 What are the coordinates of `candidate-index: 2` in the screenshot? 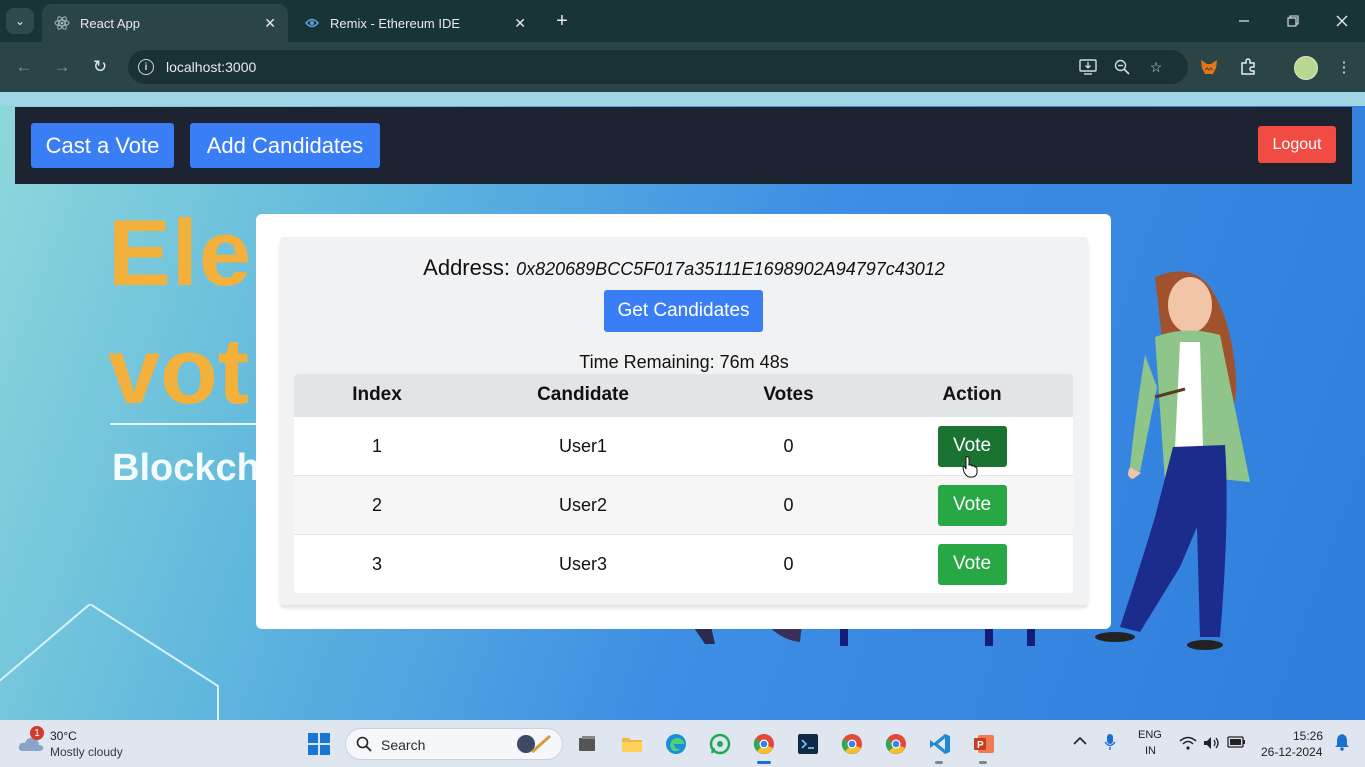 It's located at (376, 504).